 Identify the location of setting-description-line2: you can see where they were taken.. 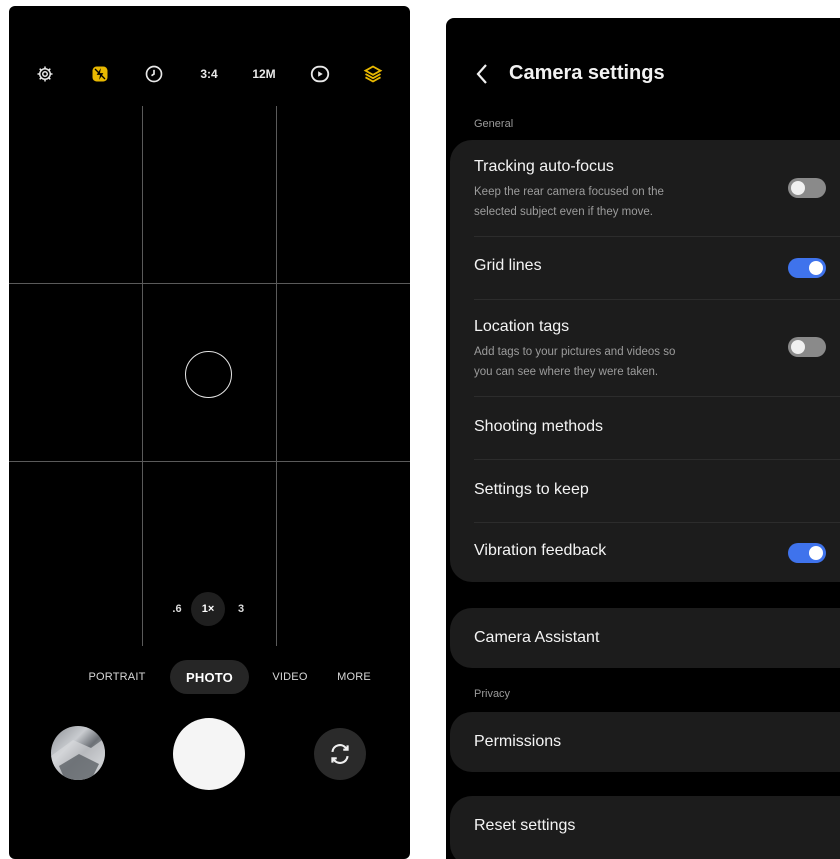
(566, 372).